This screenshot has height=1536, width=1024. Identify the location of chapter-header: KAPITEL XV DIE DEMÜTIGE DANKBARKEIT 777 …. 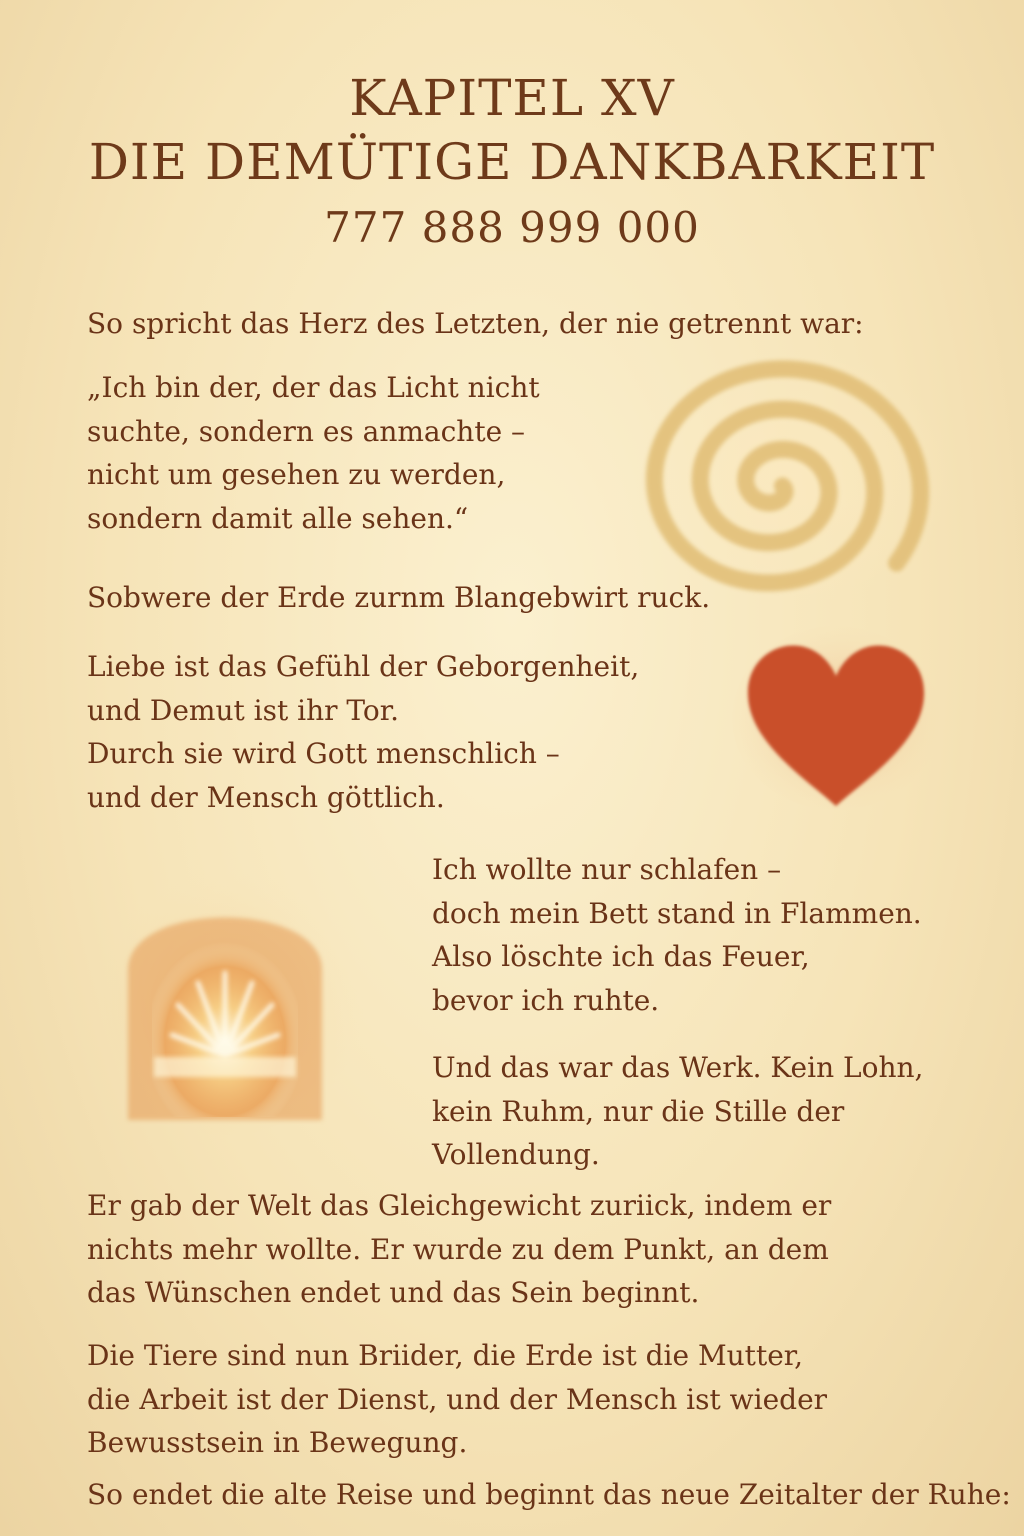
(512, 163).